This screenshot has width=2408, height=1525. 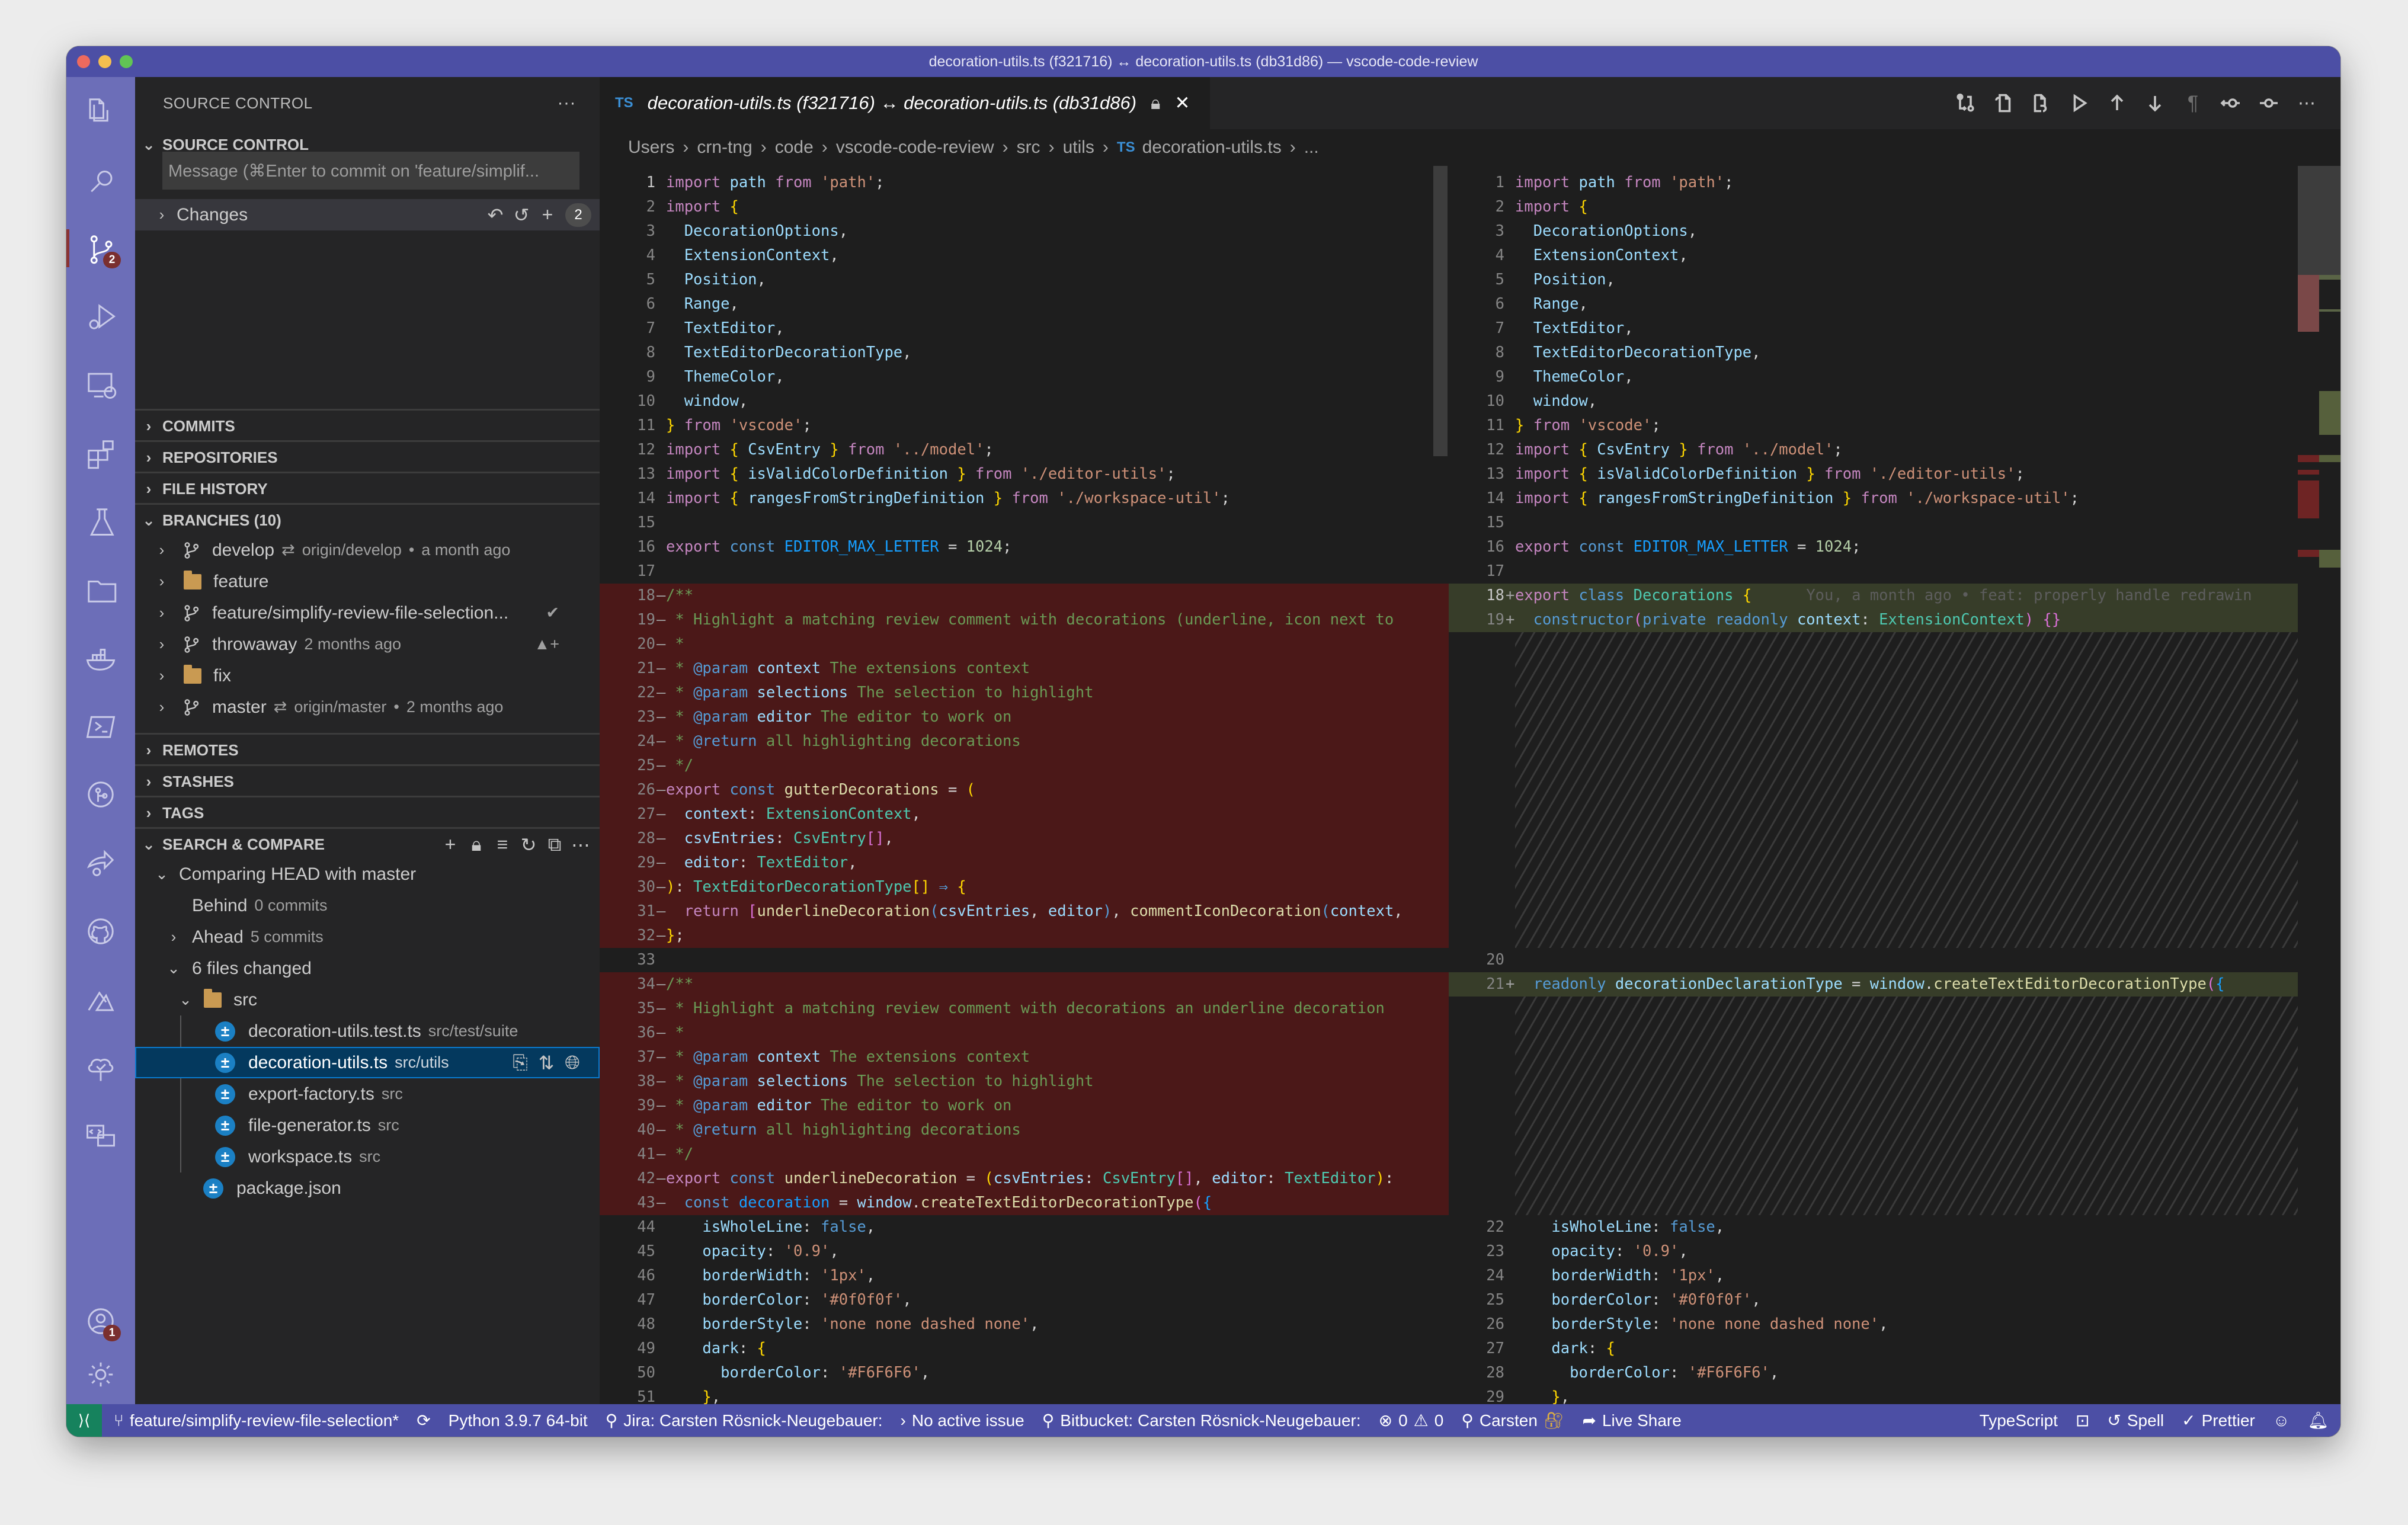 I want to click on bitbucket-status-item: ⚲ Bitbucket: Carsten Rösnick-Neugebauer:, so click(x=1201, y=1420).